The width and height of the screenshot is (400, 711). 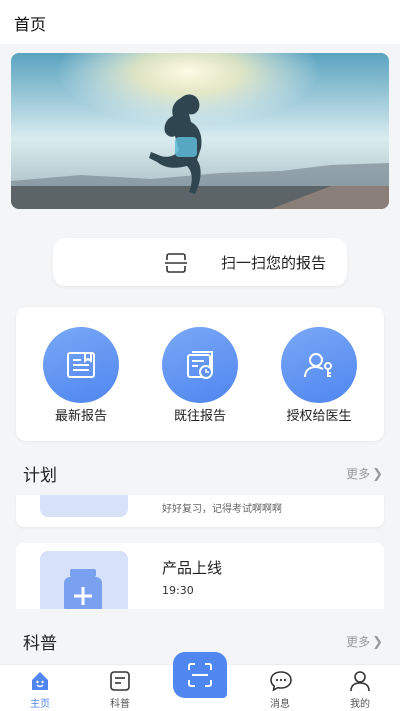 I want to click on scan-report-button: 扫一扫您的报告, so click(x=200, y=262).